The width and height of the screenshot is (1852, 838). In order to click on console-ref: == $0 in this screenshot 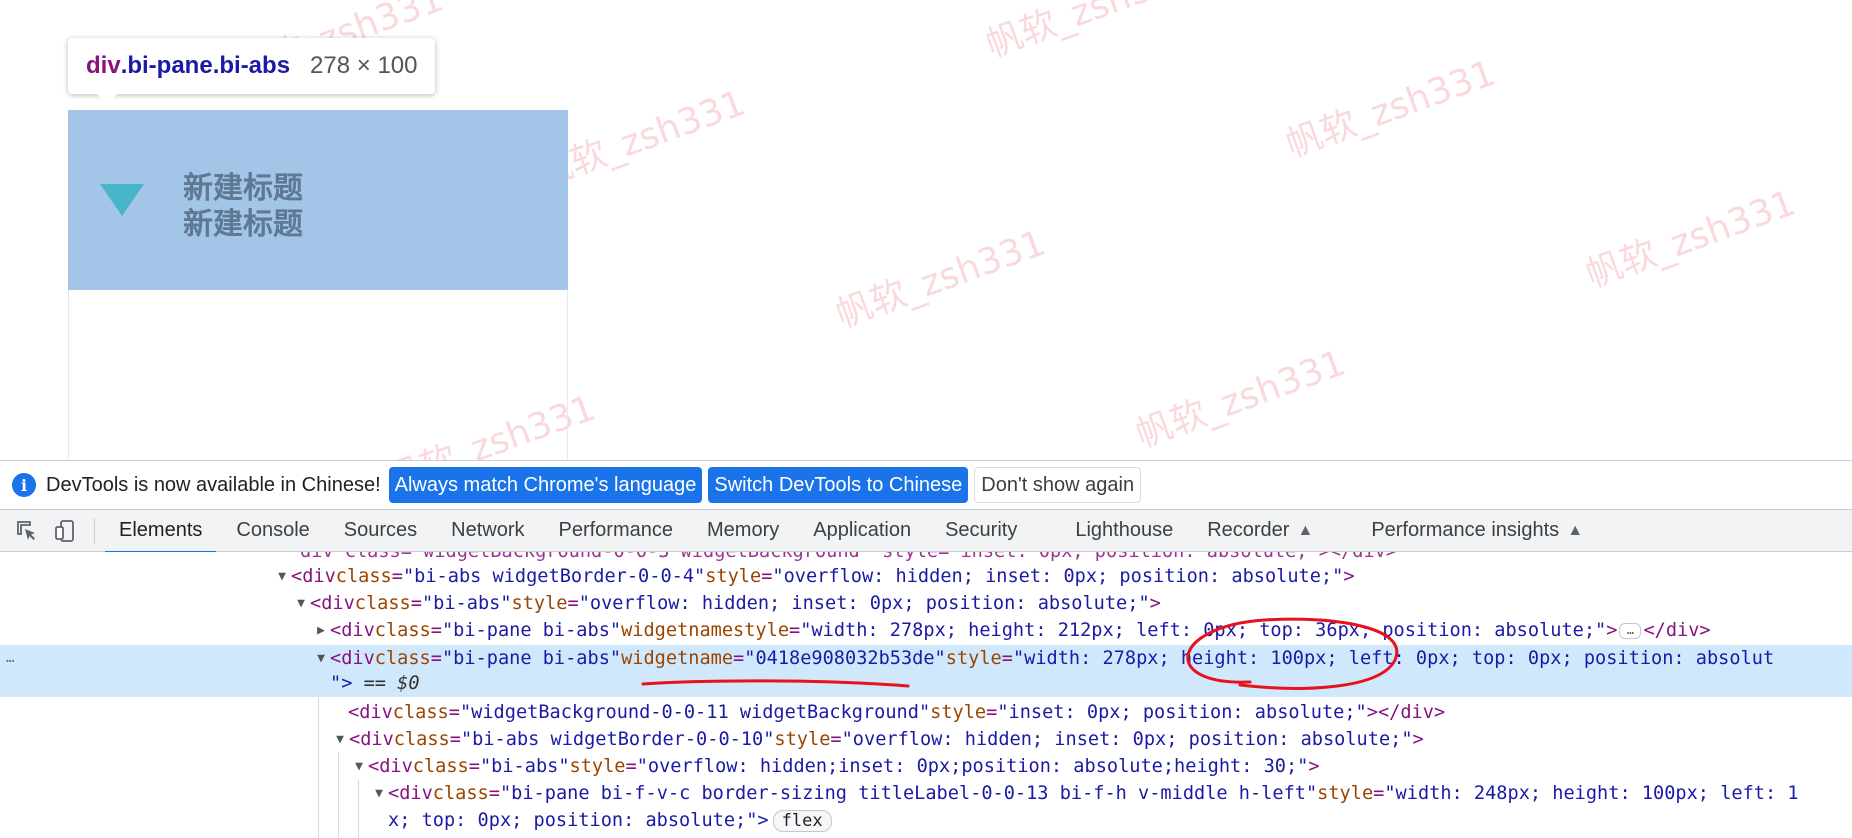, I will do `click(386, 683)`.